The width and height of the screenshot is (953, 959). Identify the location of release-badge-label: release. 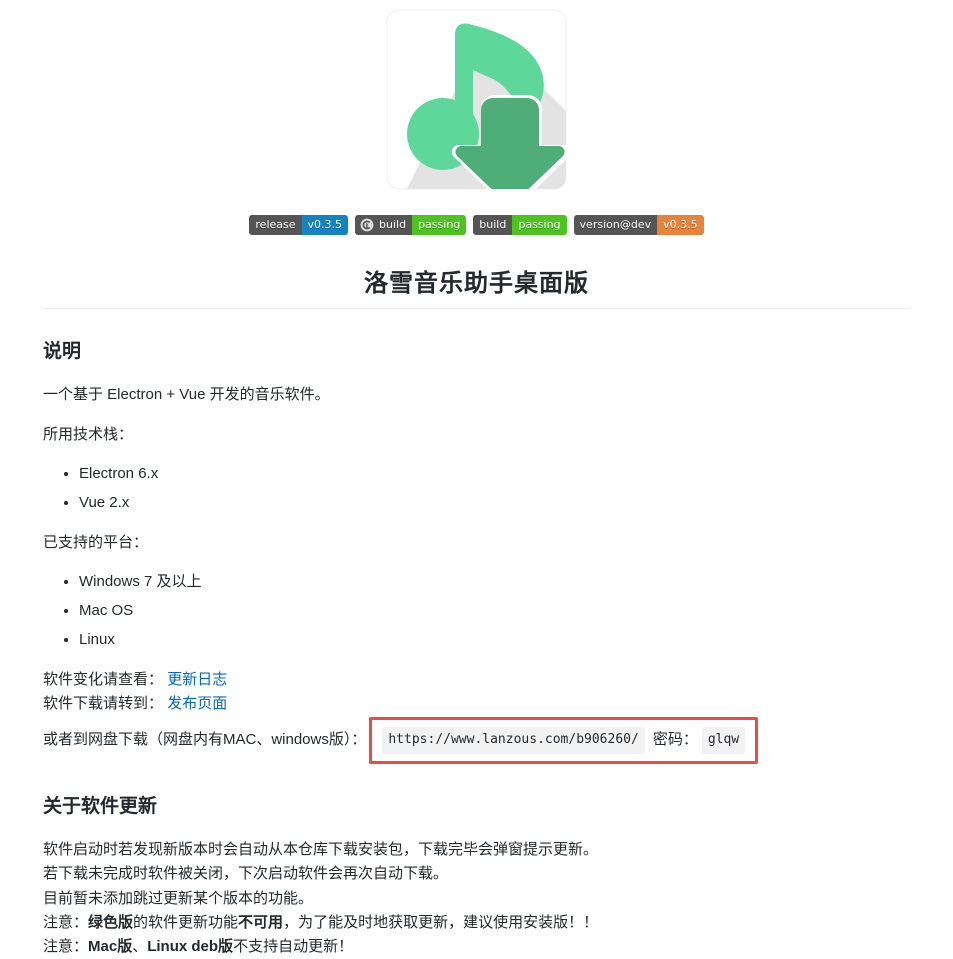
(275, 225).